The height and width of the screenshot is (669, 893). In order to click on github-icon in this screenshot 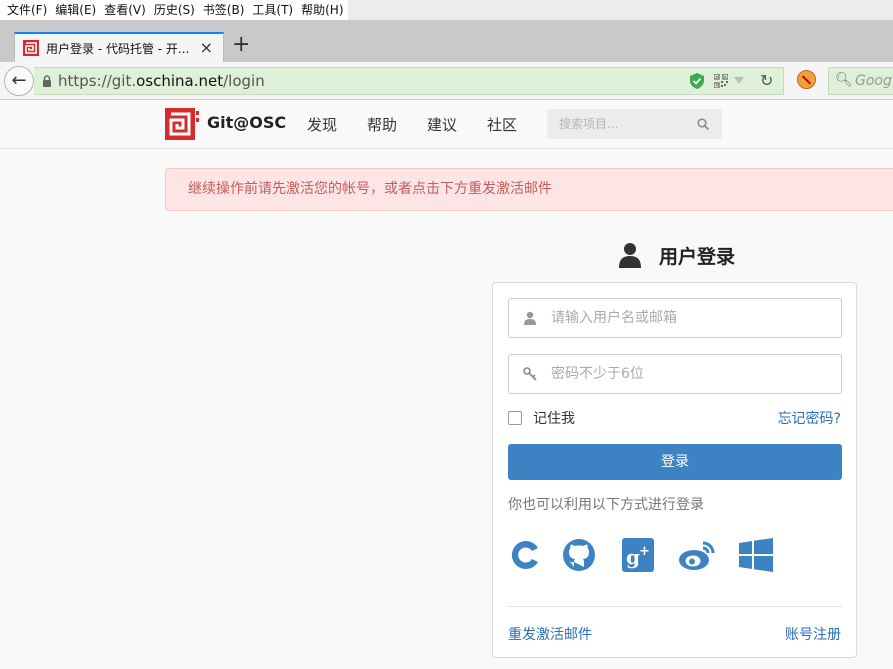, I will do `click(579, 555)`.